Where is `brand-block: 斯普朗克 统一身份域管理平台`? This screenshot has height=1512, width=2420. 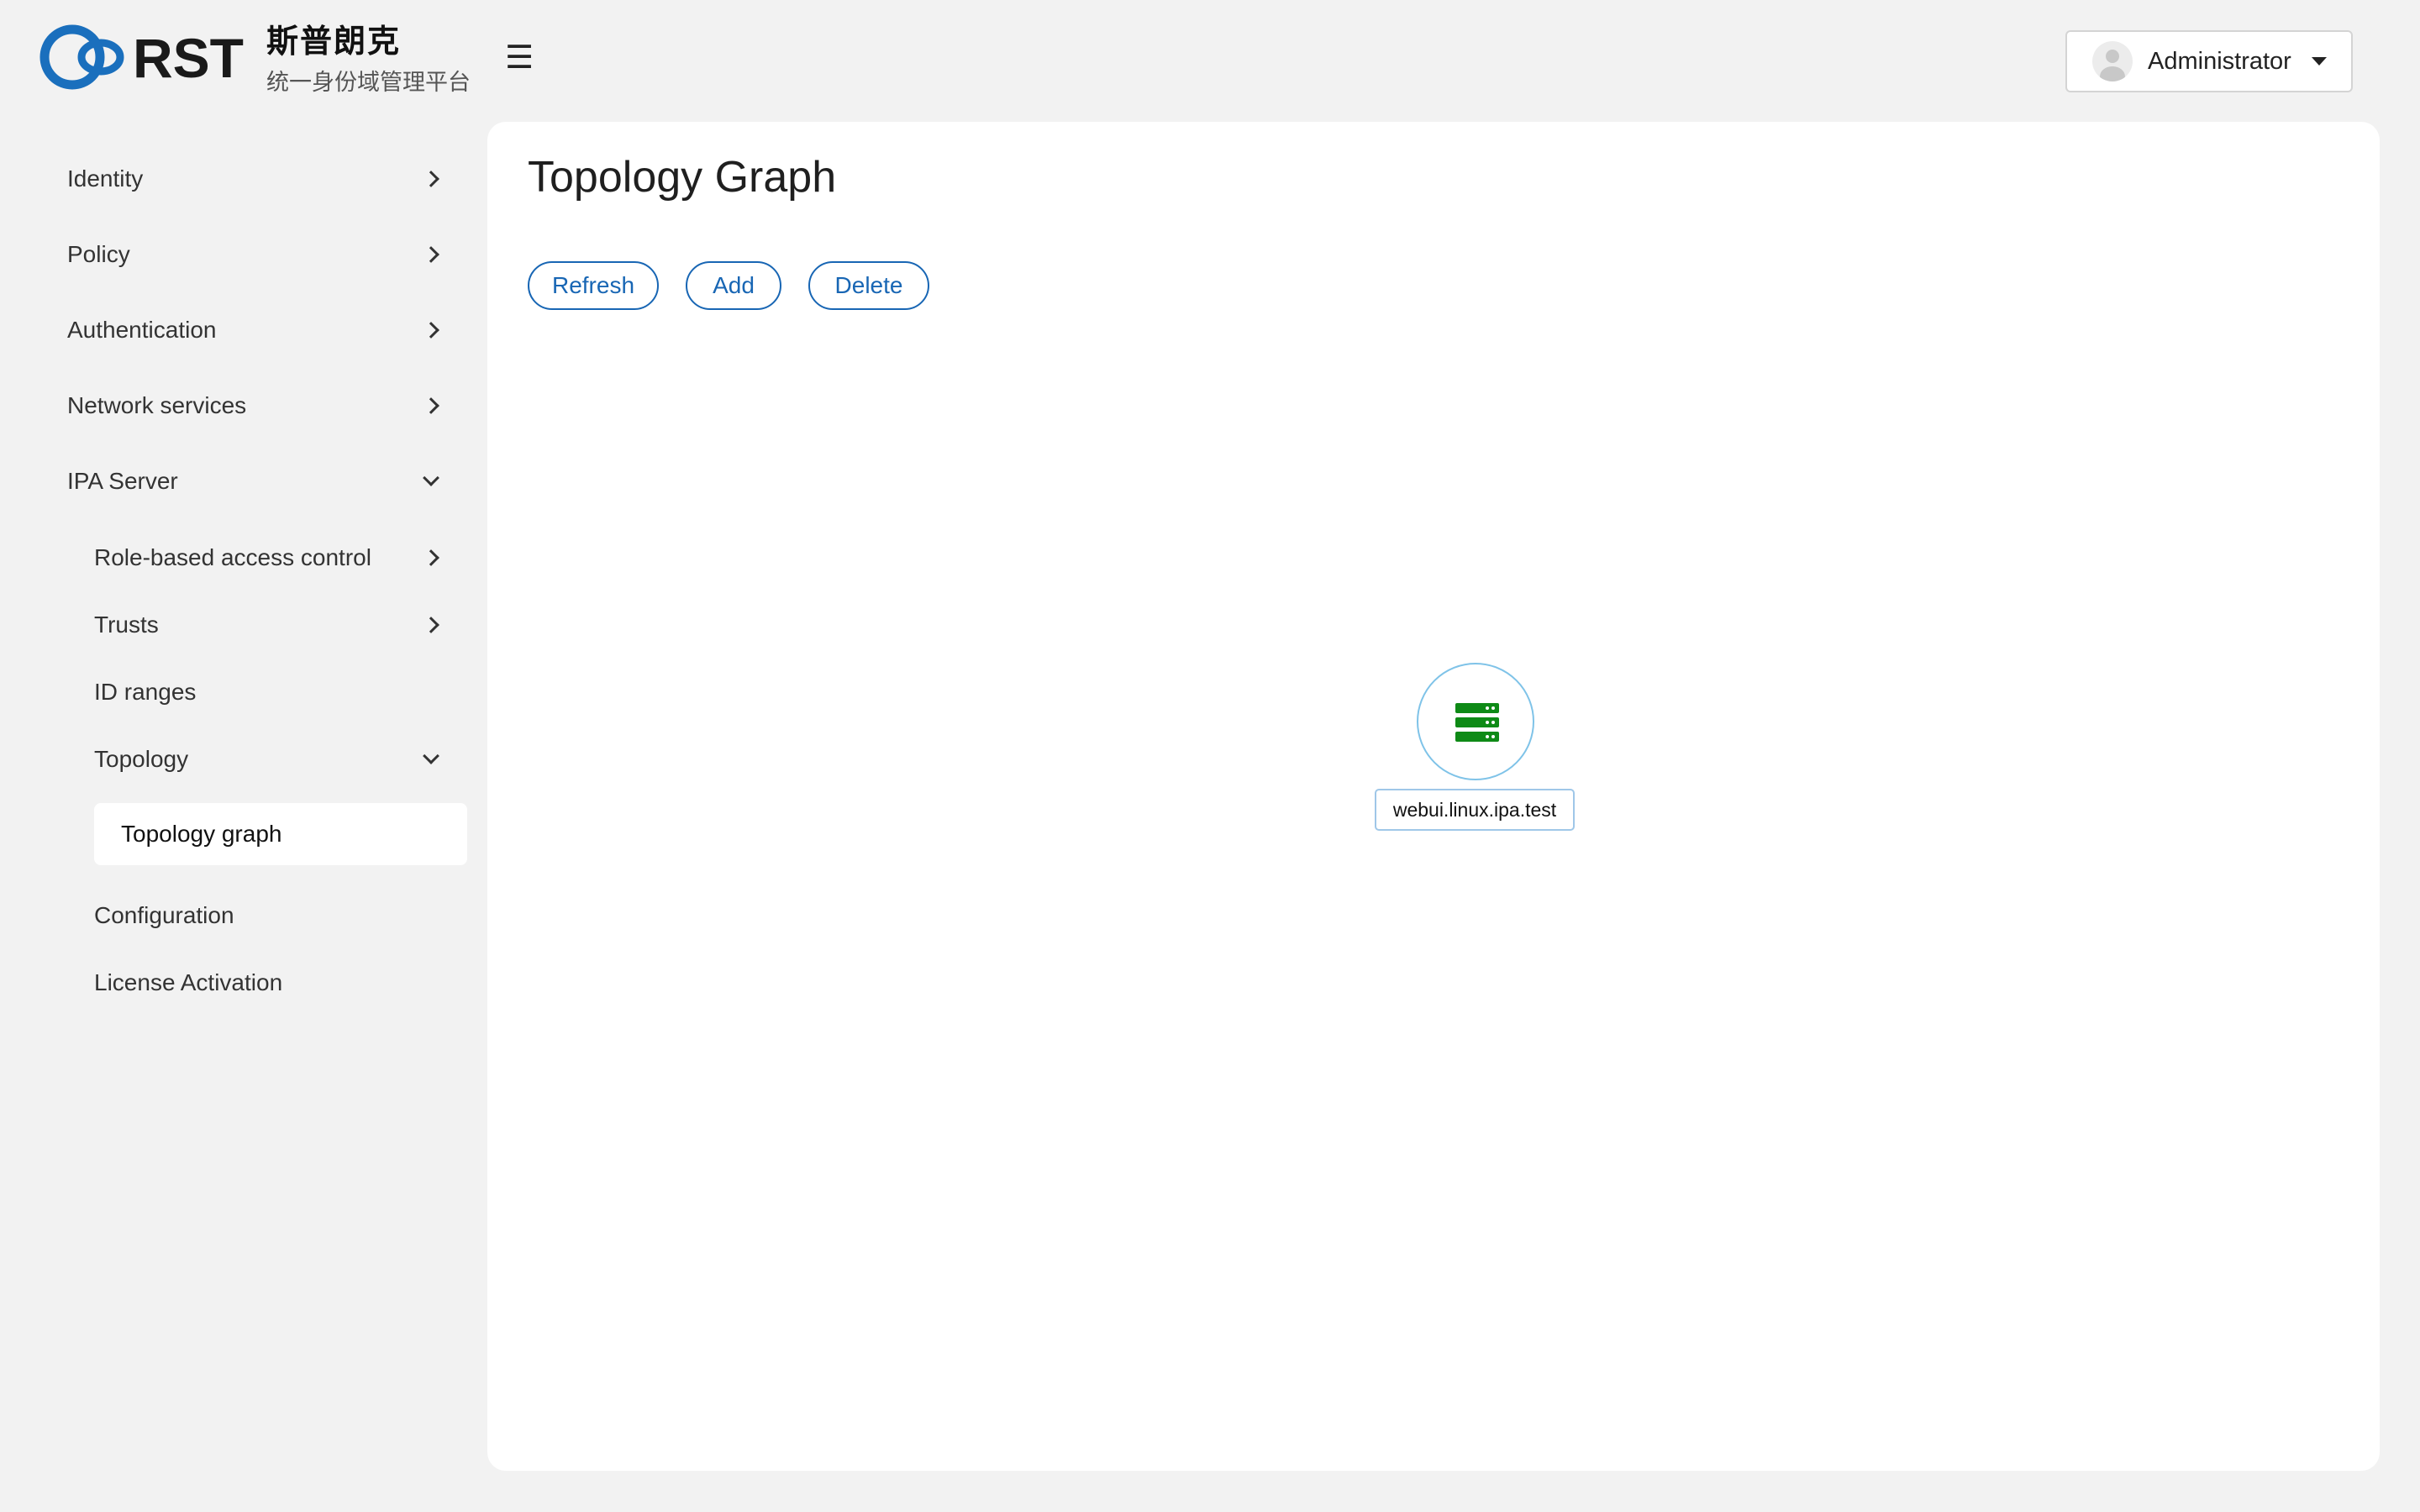
brand-block: 斯普朗克 统一身份域管理平台 is located at coordinates (368, 60).